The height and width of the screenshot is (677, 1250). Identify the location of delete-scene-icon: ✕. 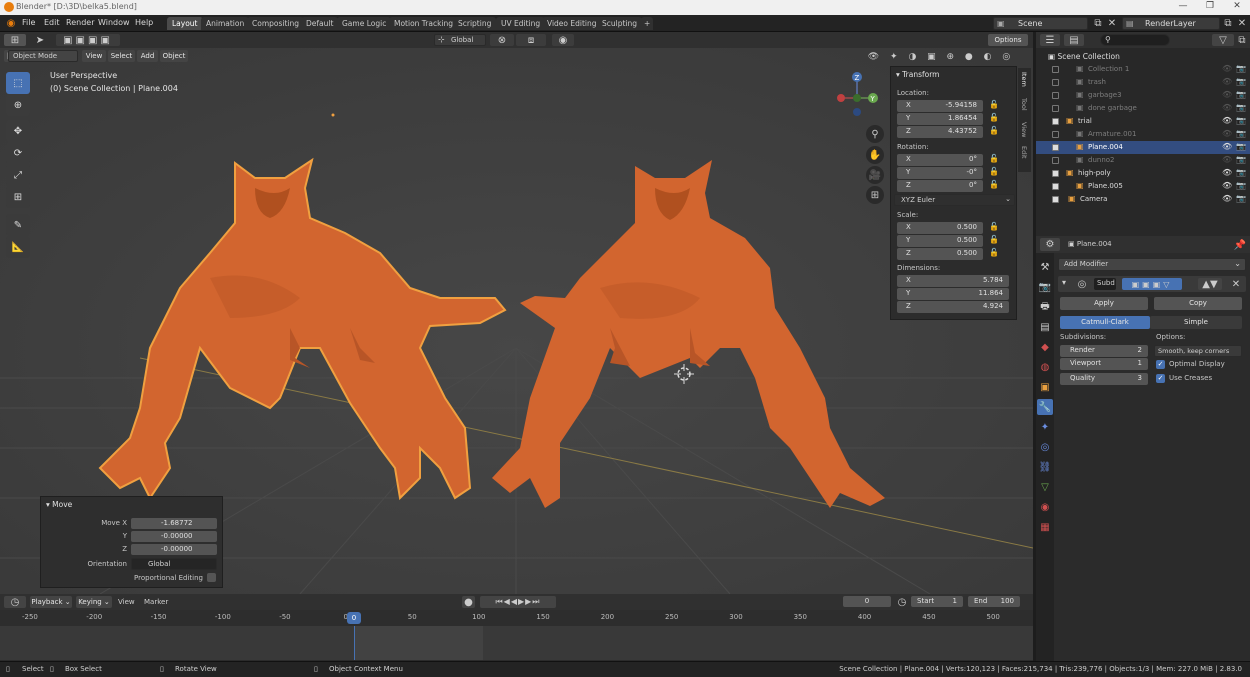
(1112, 23).